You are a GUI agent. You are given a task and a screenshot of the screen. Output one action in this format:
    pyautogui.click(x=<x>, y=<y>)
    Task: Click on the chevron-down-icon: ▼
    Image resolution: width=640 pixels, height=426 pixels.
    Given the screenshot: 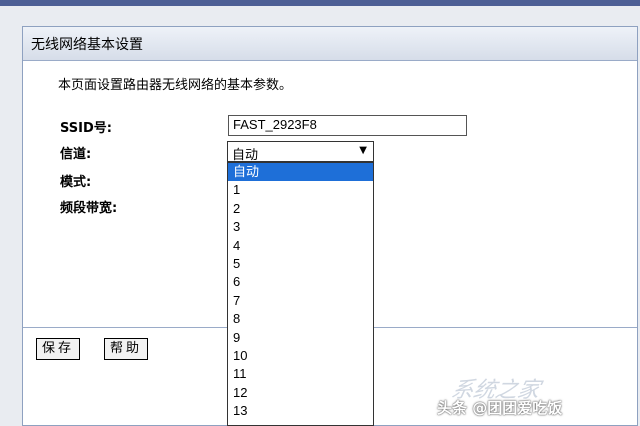 What is the action you would take?
    pyautogui.click(x=363, y=150)
    